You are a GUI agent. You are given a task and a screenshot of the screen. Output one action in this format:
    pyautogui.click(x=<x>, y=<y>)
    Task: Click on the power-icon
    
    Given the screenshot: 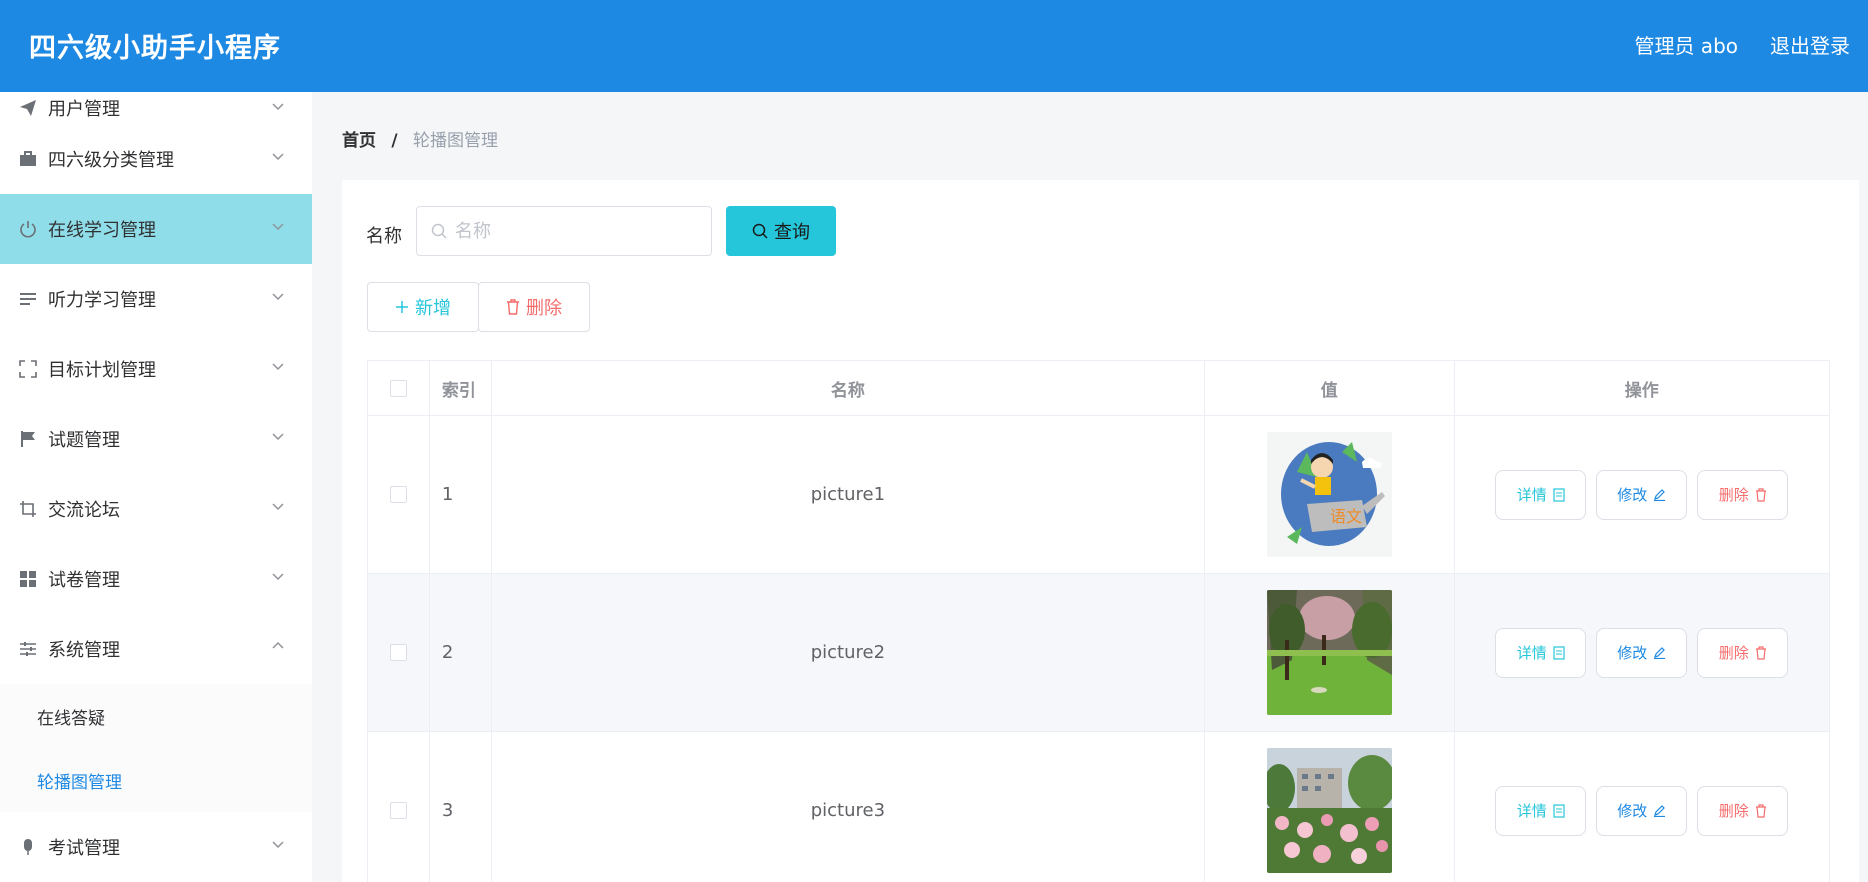 What is the action you would take?
    pyautogui.click(x=28, y=229)
    